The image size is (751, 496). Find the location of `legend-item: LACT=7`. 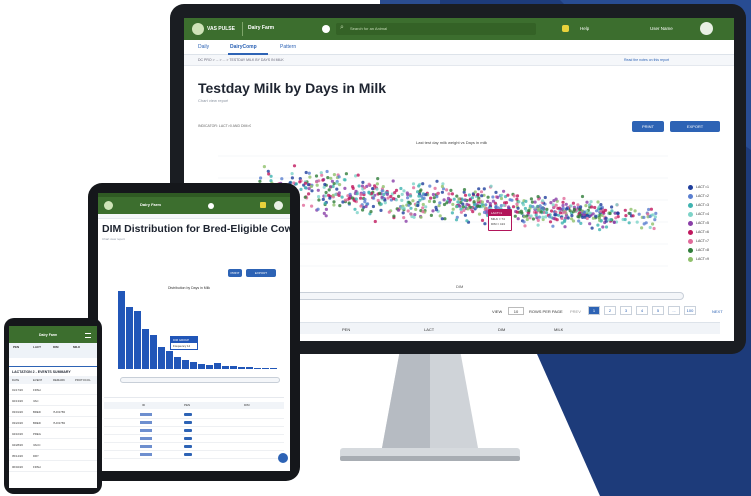

legend-item: LACT=7 is located at coordinates (708, 242).